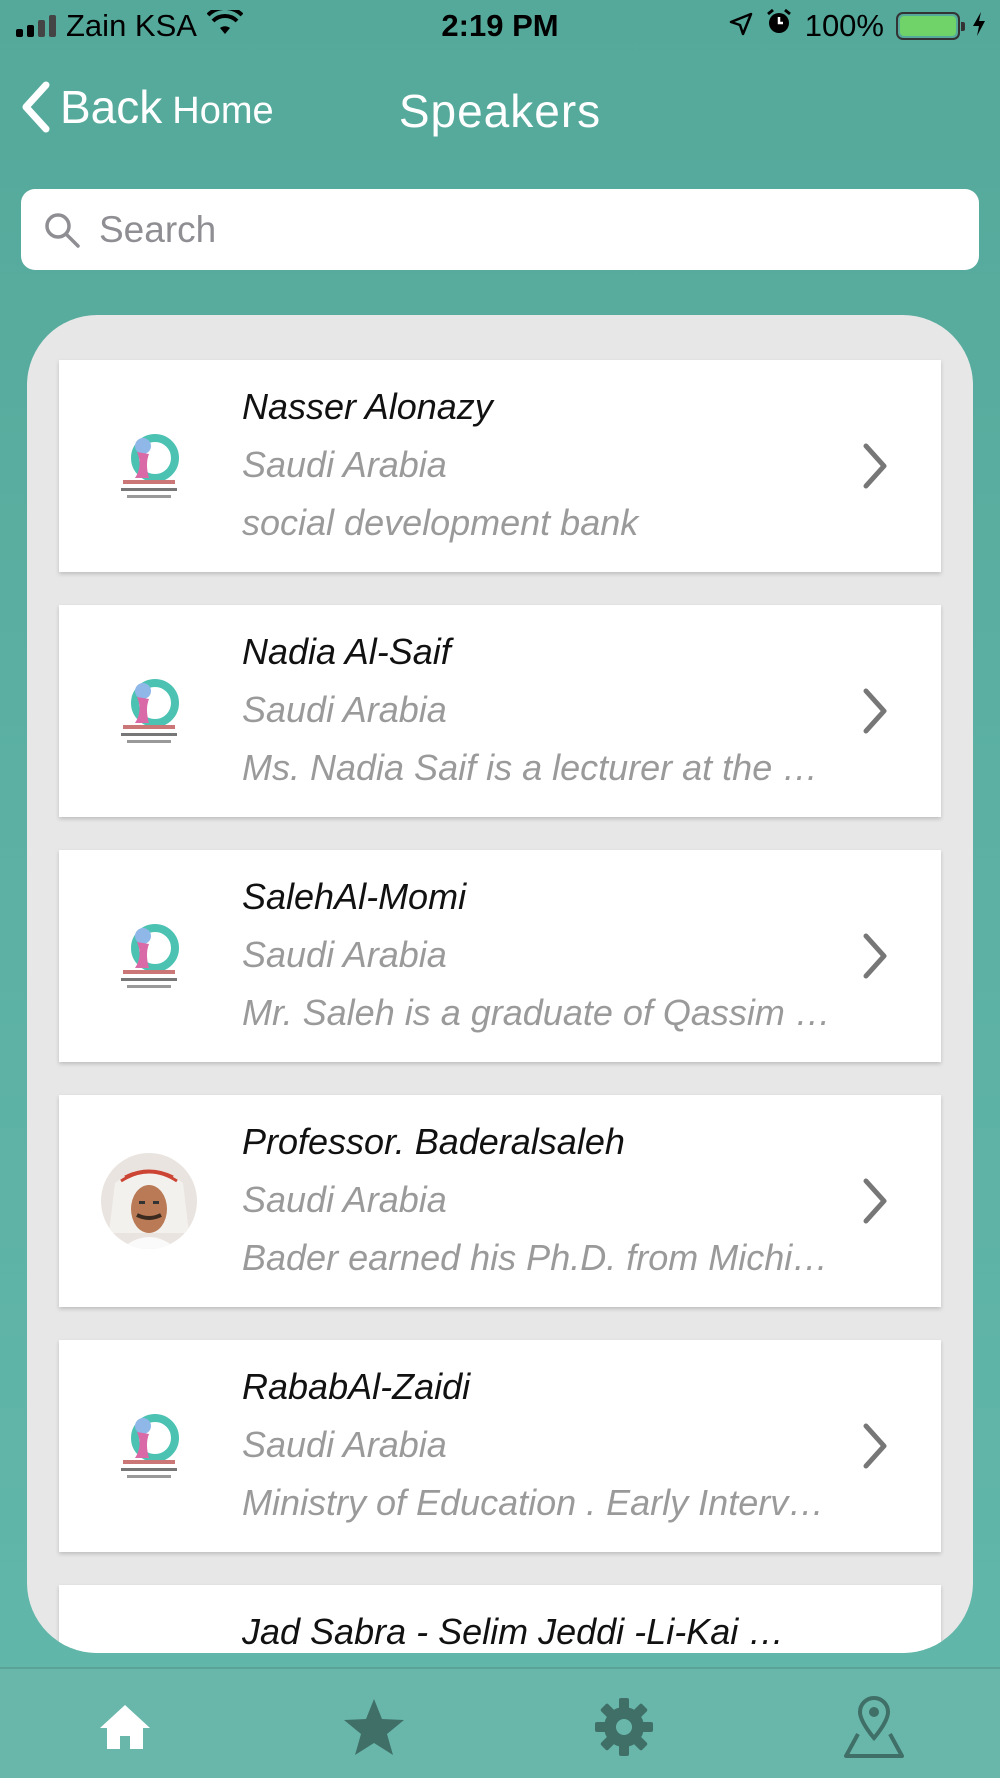 The width and height of the screenshot is (1000, 1778). I want to click on speaker-name: SalehAl-Momi, so click(354, 896).